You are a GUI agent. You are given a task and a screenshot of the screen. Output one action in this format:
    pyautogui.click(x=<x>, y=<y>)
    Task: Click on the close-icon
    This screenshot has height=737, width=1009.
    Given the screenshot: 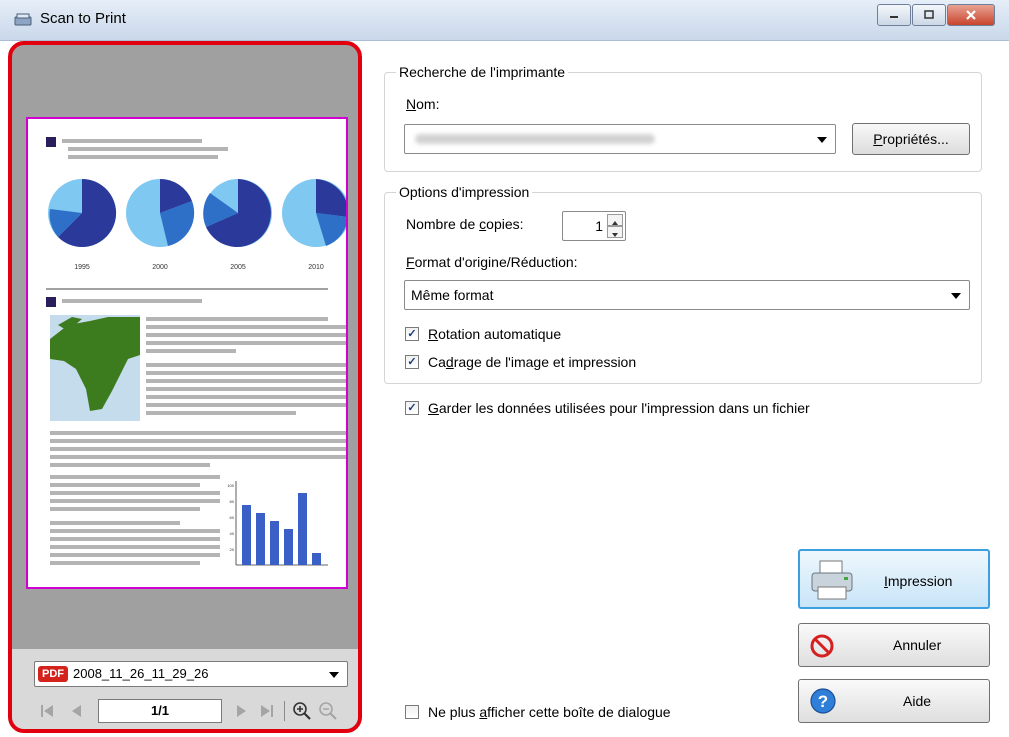 What is the action you would take?
    pyautogui.click(x=971, y=15)
    